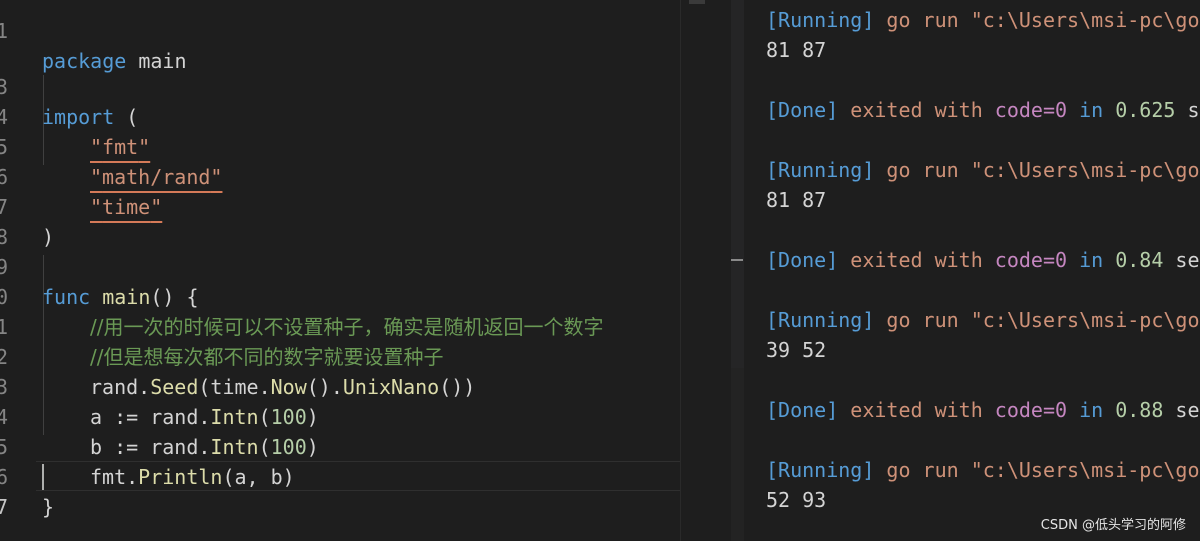 The height and width of the screenshot is (541, 1200). What do you see at coordinates (340, 490) in the screenshot?
I see `code-line: 7` at bounding box center [340, 490].